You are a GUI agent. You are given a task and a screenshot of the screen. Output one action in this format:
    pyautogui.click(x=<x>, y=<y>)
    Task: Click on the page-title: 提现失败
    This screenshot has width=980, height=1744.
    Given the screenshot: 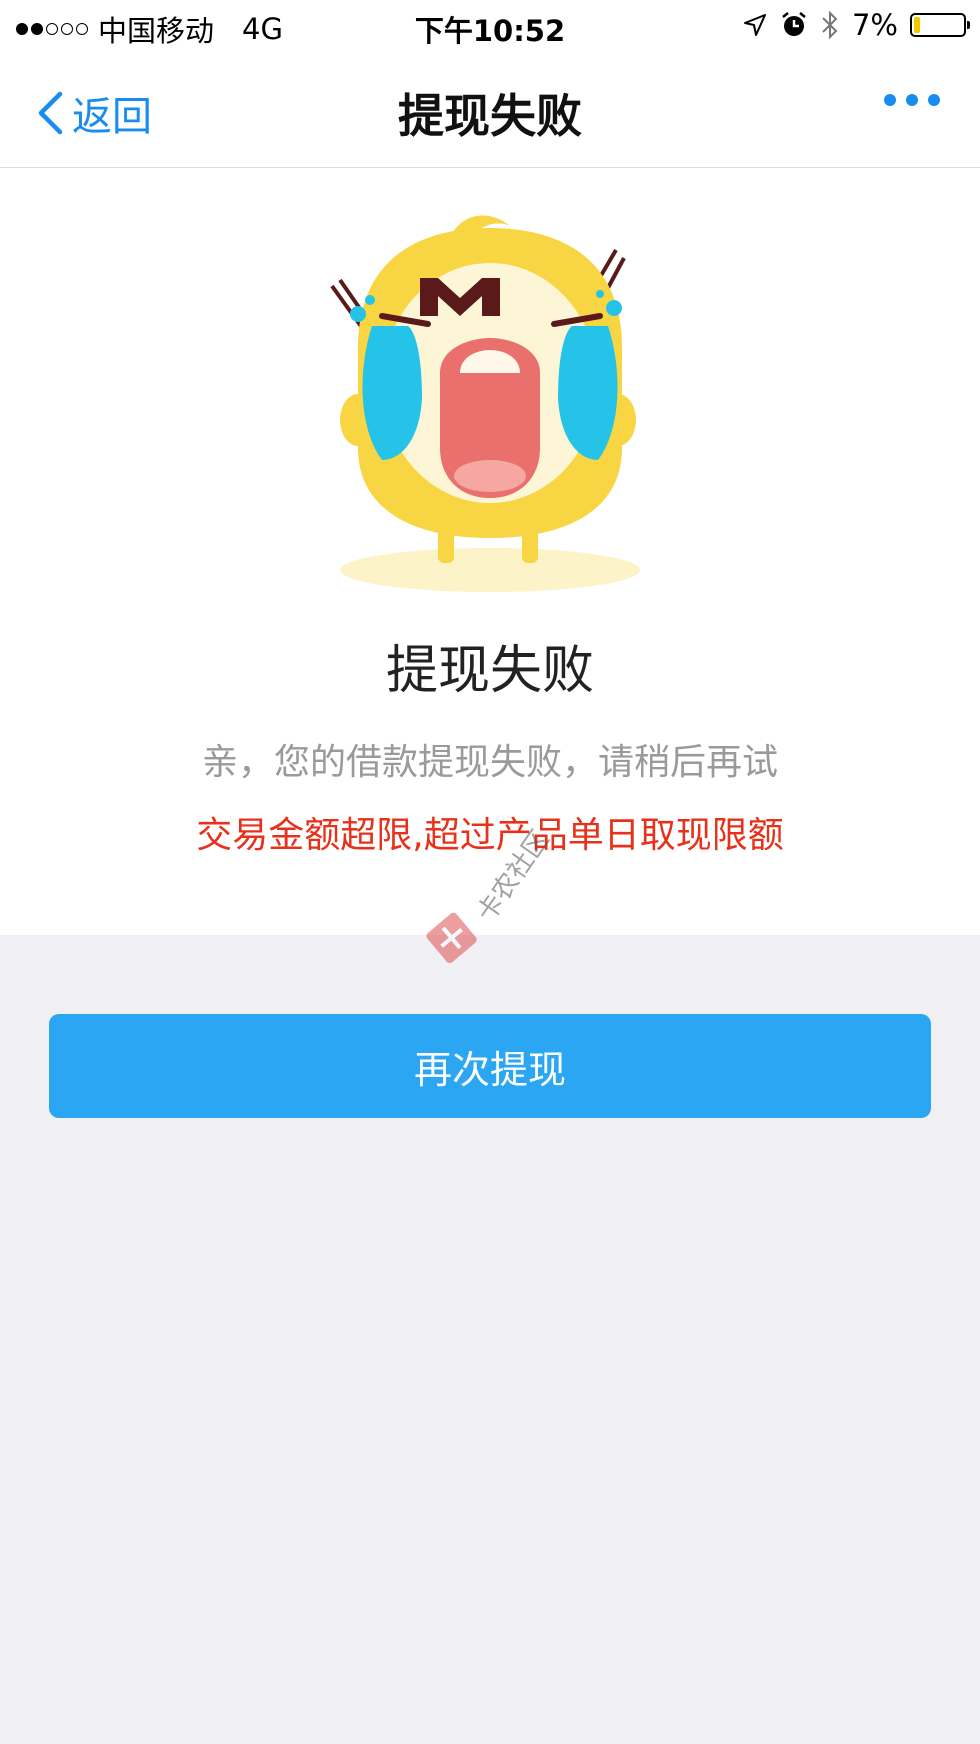 What is the action you would take?
    pyautogui.click(x=490, y=116)
    